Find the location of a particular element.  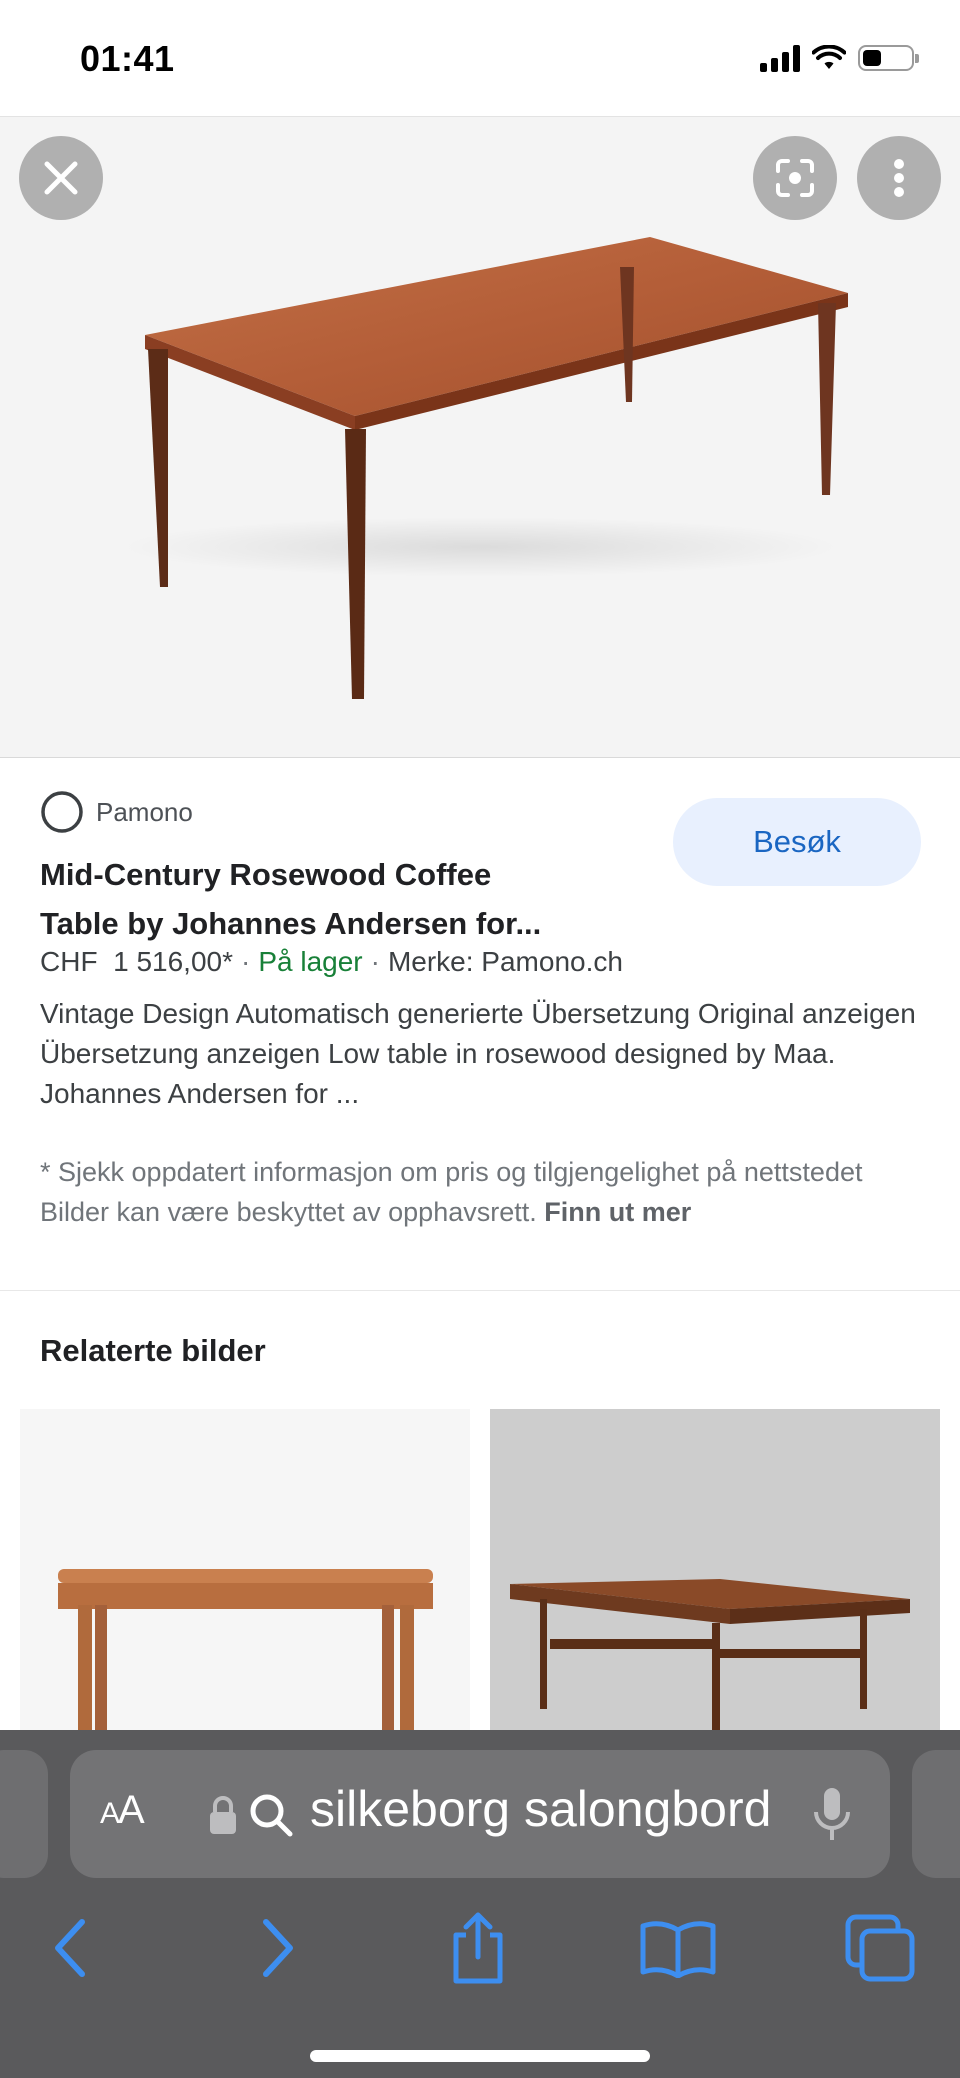

lock-icon is located at coordinates (223, 1815).